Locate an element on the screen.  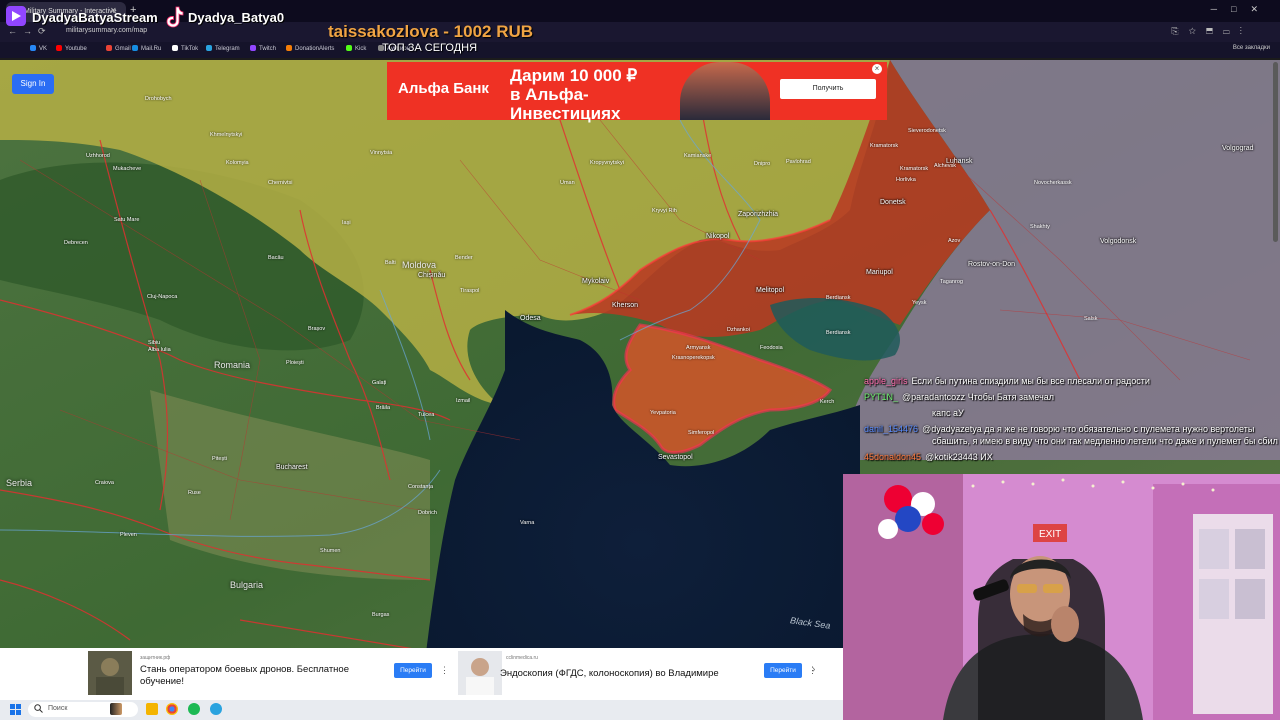
town-label: Dobrich is located at coordinates (427, 513).